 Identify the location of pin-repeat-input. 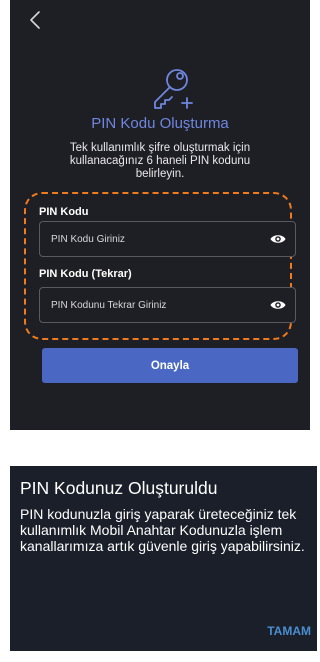
(153, 305).